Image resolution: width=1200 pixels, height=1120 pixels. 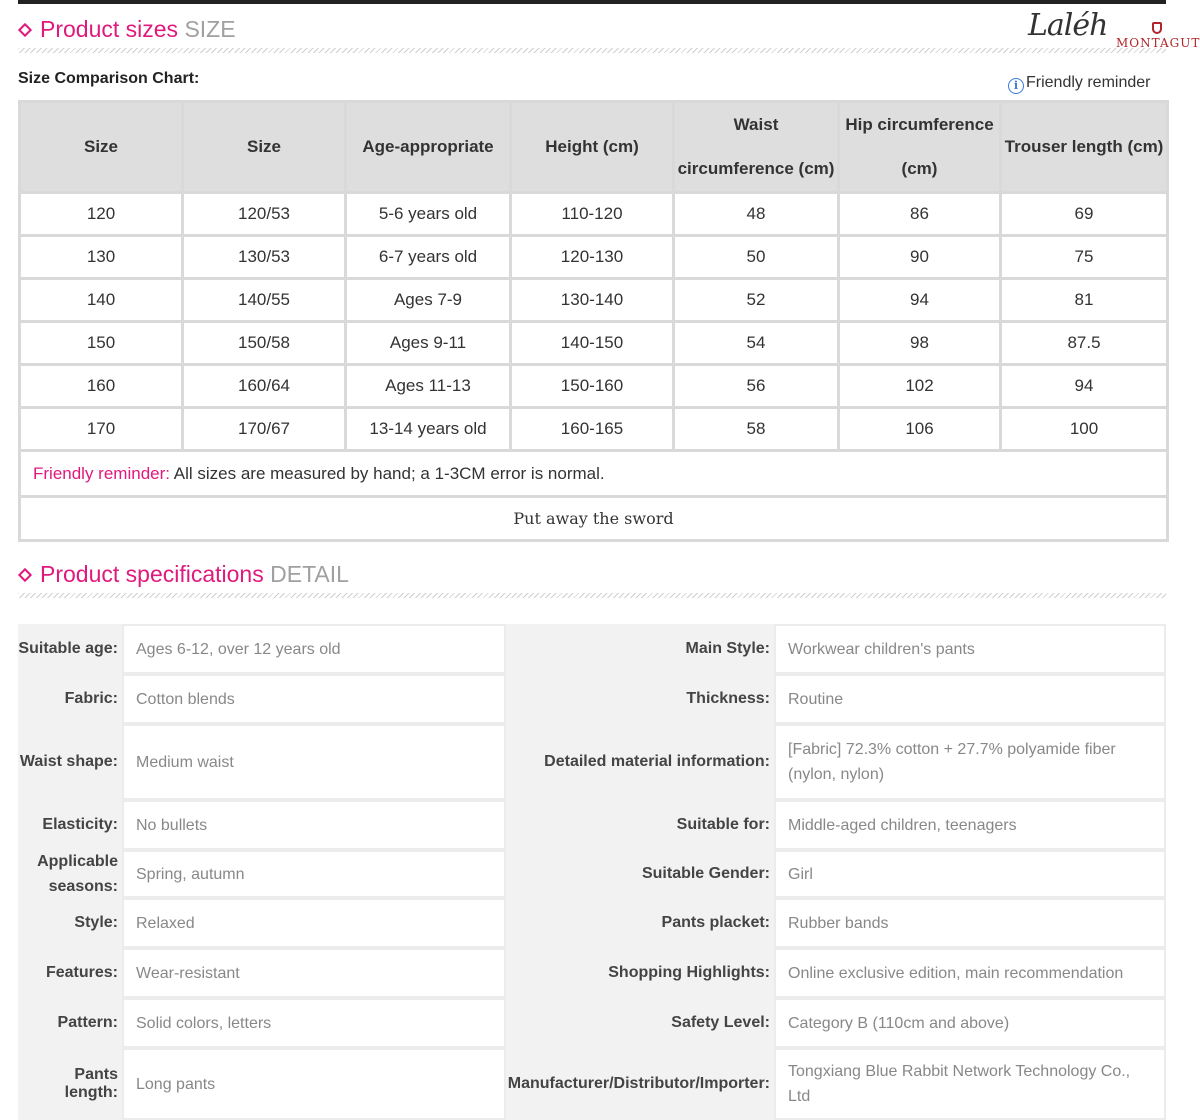 What do you see at coordinates (314, 973) in the screenshot?
I see `spec-value: Wear-resistant` at bounding box center [314, 973].